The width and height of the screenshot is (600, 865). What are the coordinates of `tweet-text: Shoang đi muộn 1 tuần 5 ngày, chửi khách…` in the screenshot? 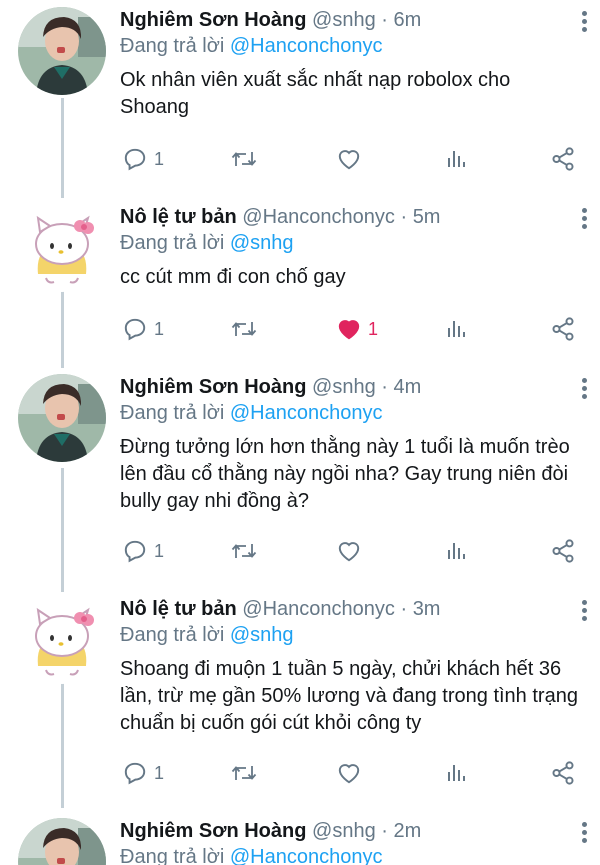 It's located at (349, 696).